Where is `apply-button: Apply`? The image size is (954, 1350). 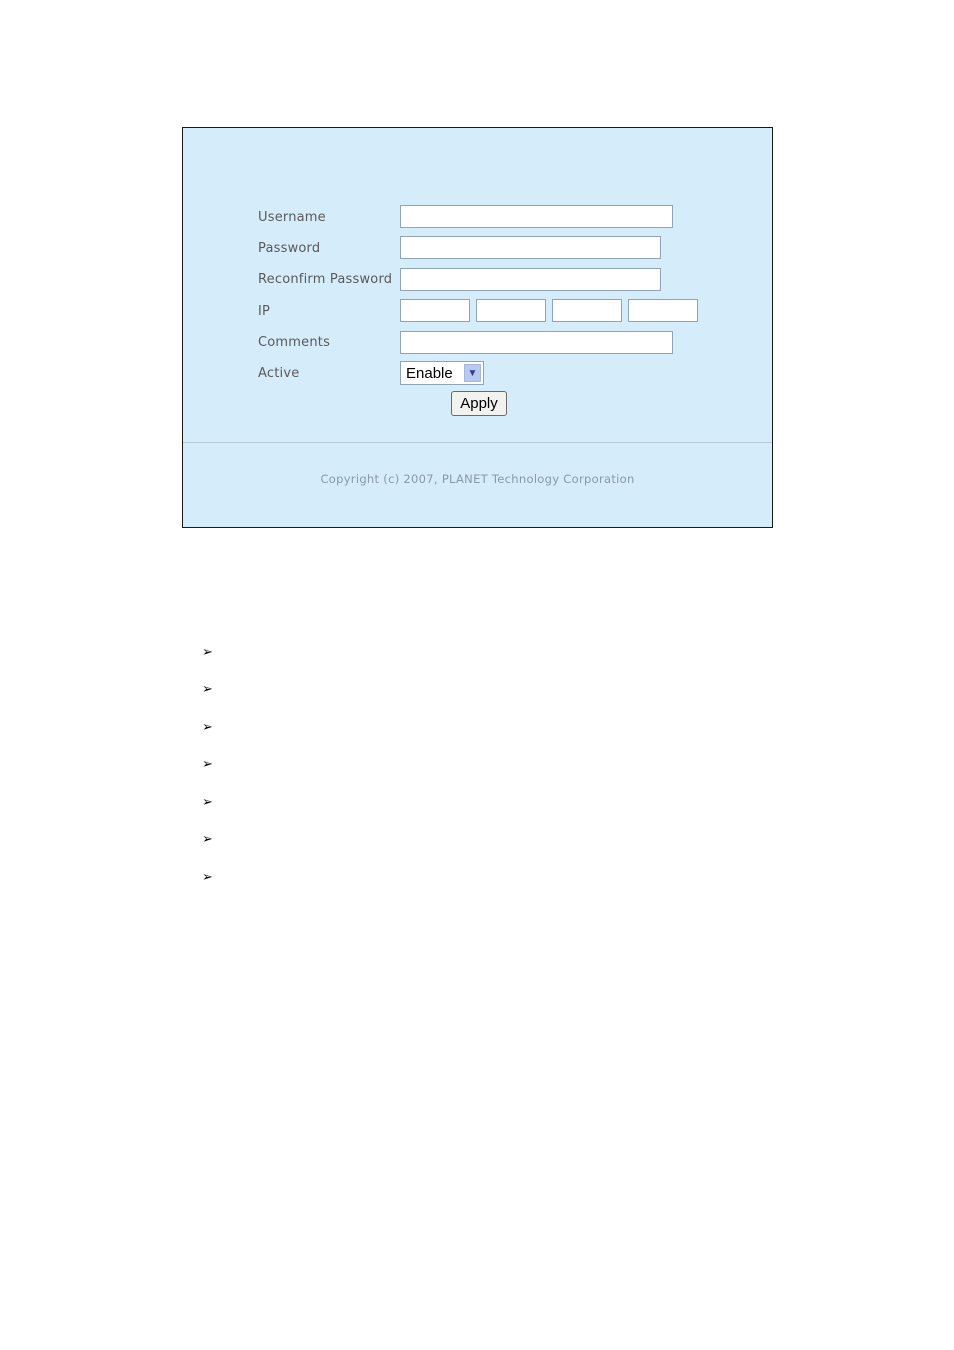 apply-button: Apply is located at coordinates (479, 403).